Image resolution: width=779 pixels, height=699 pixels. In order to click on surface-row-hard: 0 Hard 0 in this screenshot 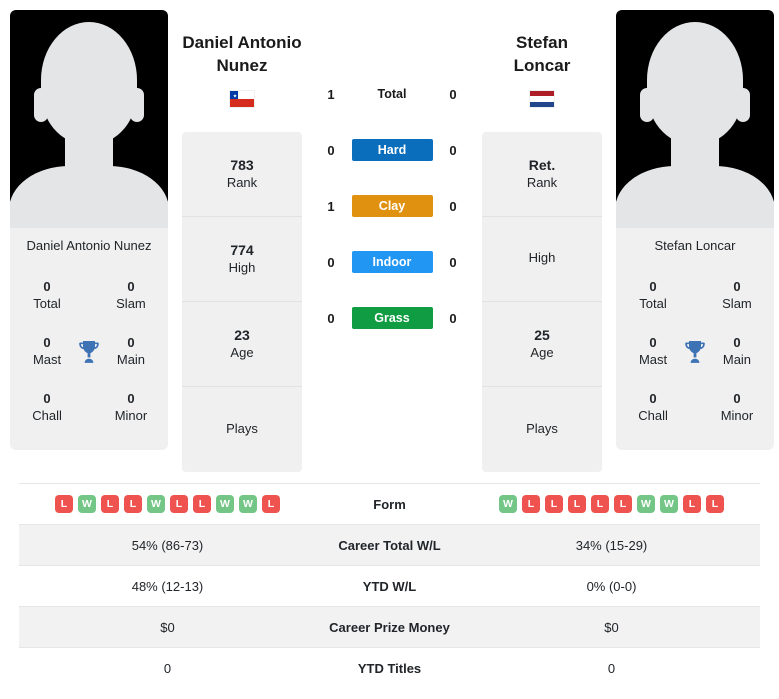, I will do `click(392, 150)`.